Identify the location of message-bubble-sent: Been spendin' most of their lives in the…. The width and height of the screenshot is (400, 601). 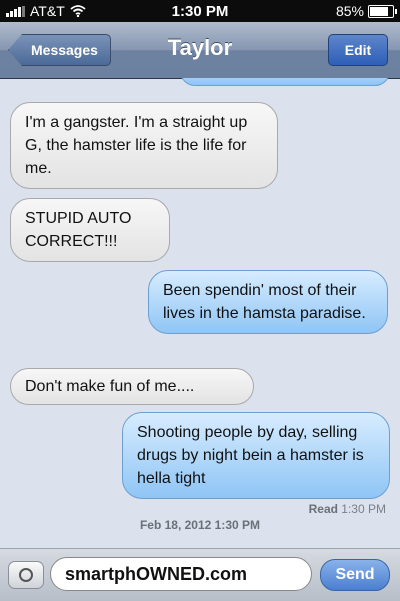
(268, 302).